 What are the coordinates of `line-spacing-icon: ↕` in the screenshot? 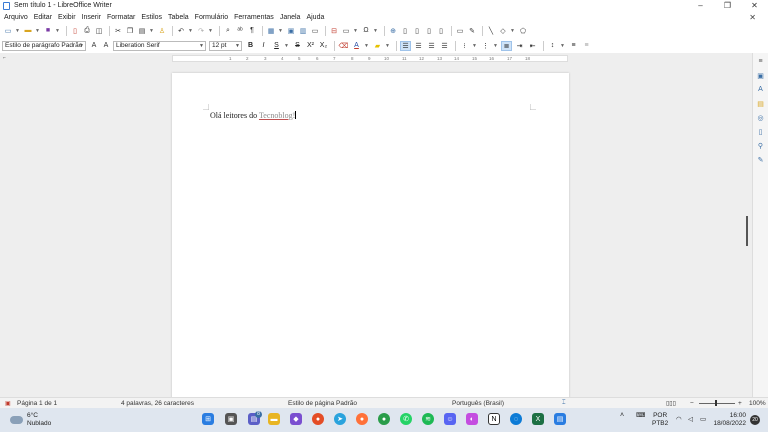 It's located at (552, 46).